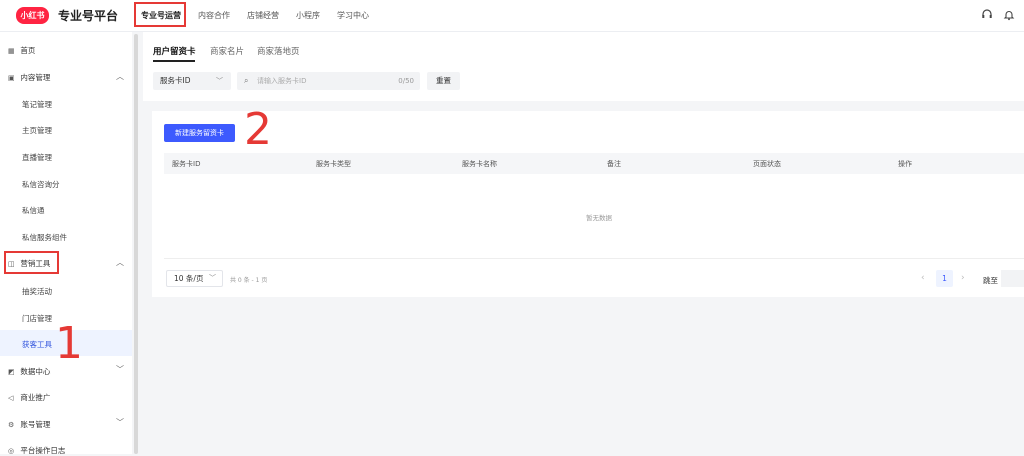 The width and height of the screenshot is (1024, 456). Describe the element at coordinates (174, 51) in the screenshot. I see `tab-user-lead-card: 用户留资卡` at that location.